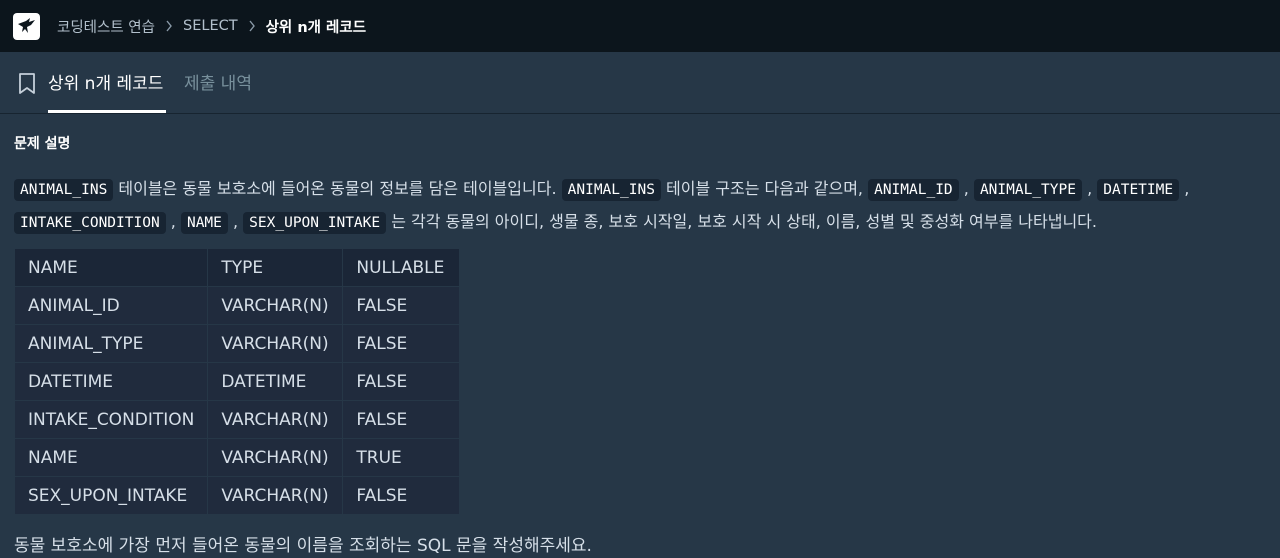  I want to click on active-tab-indicator, so click(107, 111).